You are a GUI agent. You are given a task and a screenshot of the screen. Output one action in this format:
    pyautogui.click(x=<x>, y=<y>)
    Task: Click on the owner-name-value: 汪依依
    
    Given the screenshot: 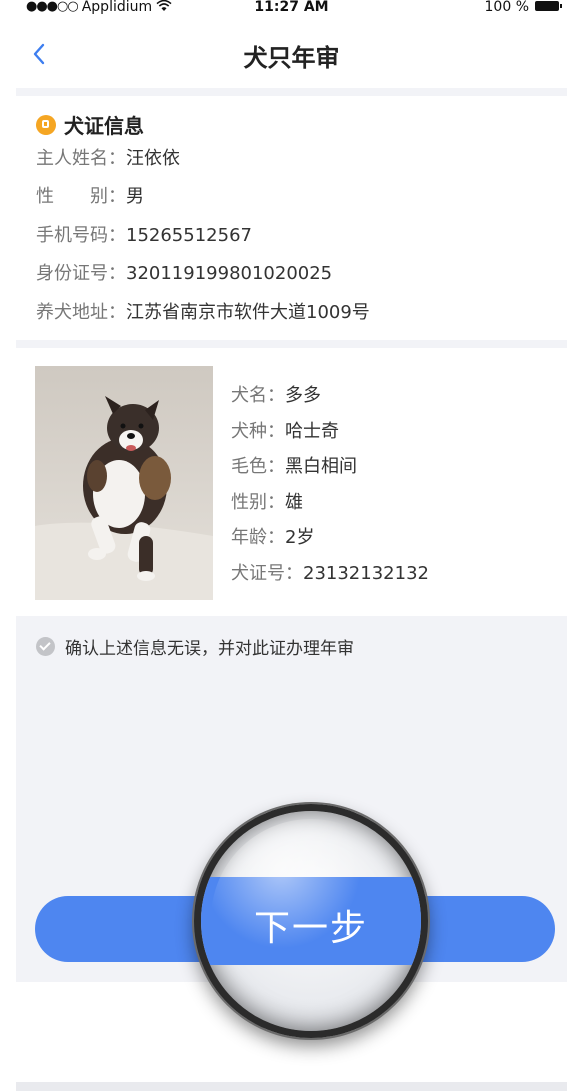 What is the action you would take?
    pyautogui.click(x=153, y=158)
    